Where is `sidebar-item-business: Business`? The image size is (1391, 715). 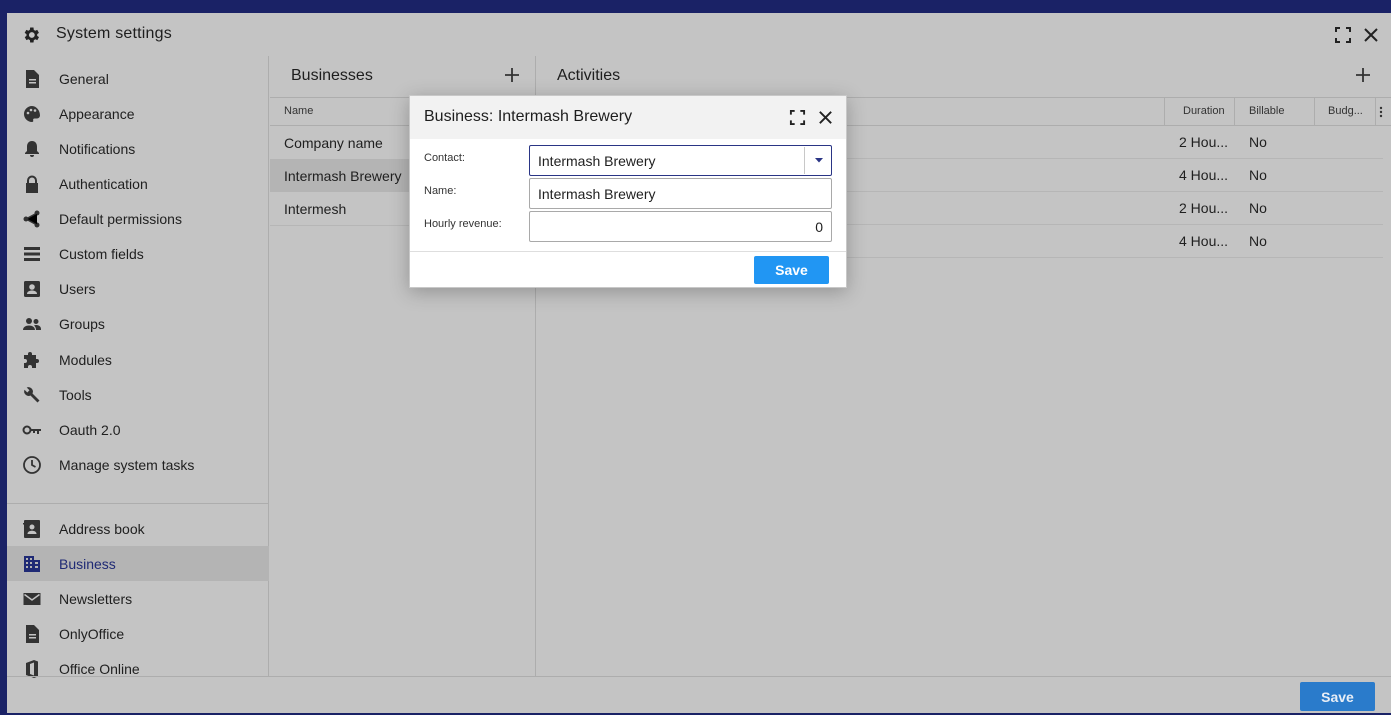
sidebar-item-business: Business is located at coordinates (138, 563).